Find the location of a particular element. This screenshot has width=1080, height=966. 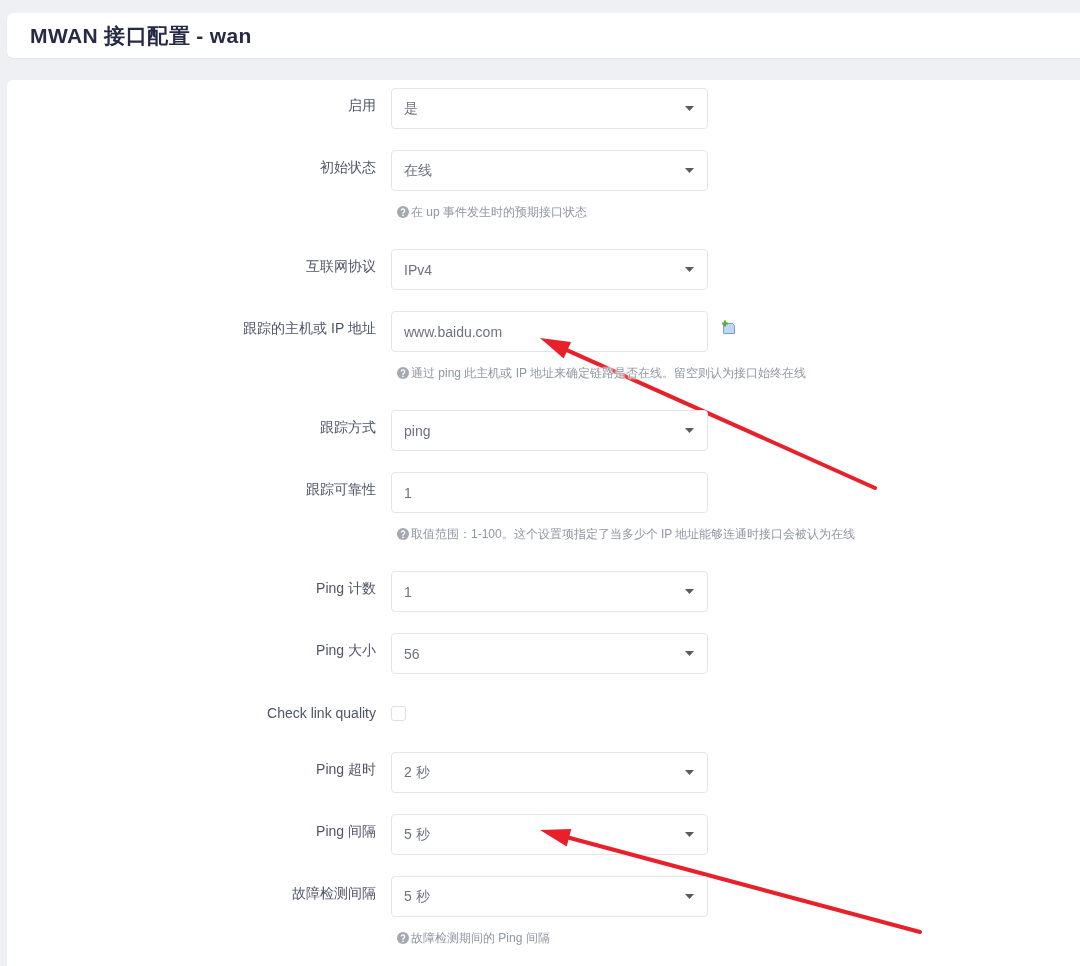

field-label: 跟踪方式 is located at coordinates (348, 427).